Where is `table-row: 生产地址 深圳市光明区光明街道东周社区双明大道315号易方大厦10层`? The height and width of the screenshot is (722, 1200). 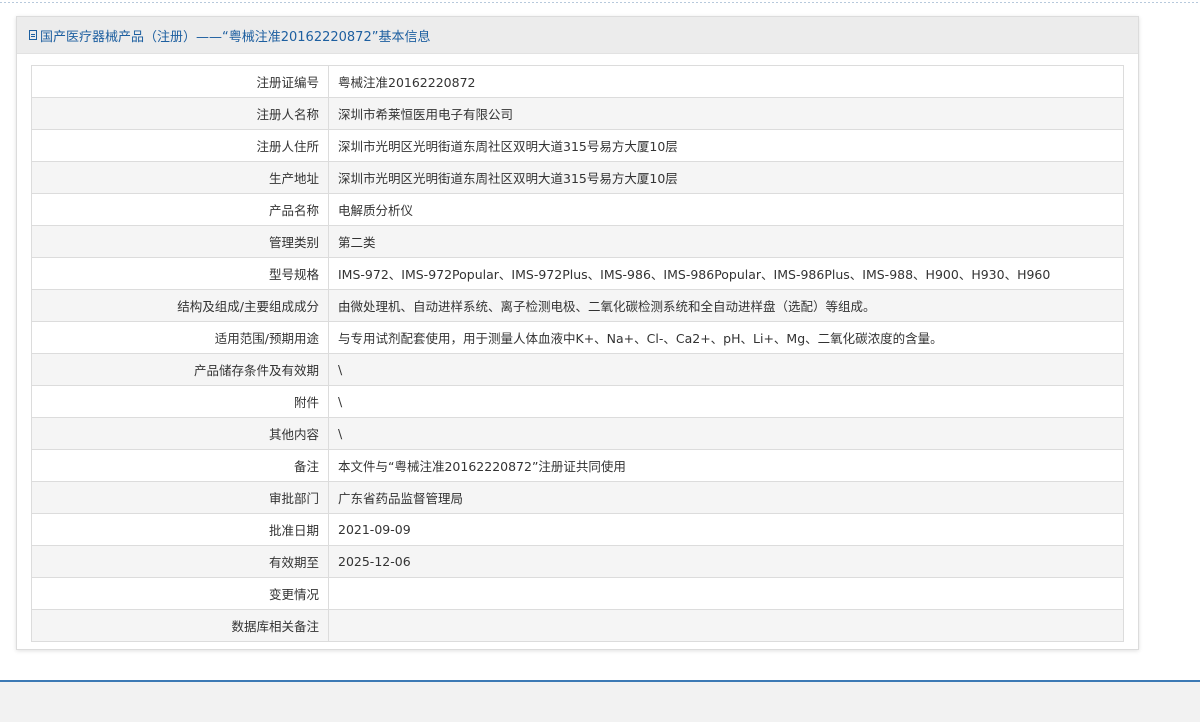 table-row: 生产地址 深圳市光明区光明街道东周社区双明大道315号易方大厦10层 is located at coordinates (577, 177).